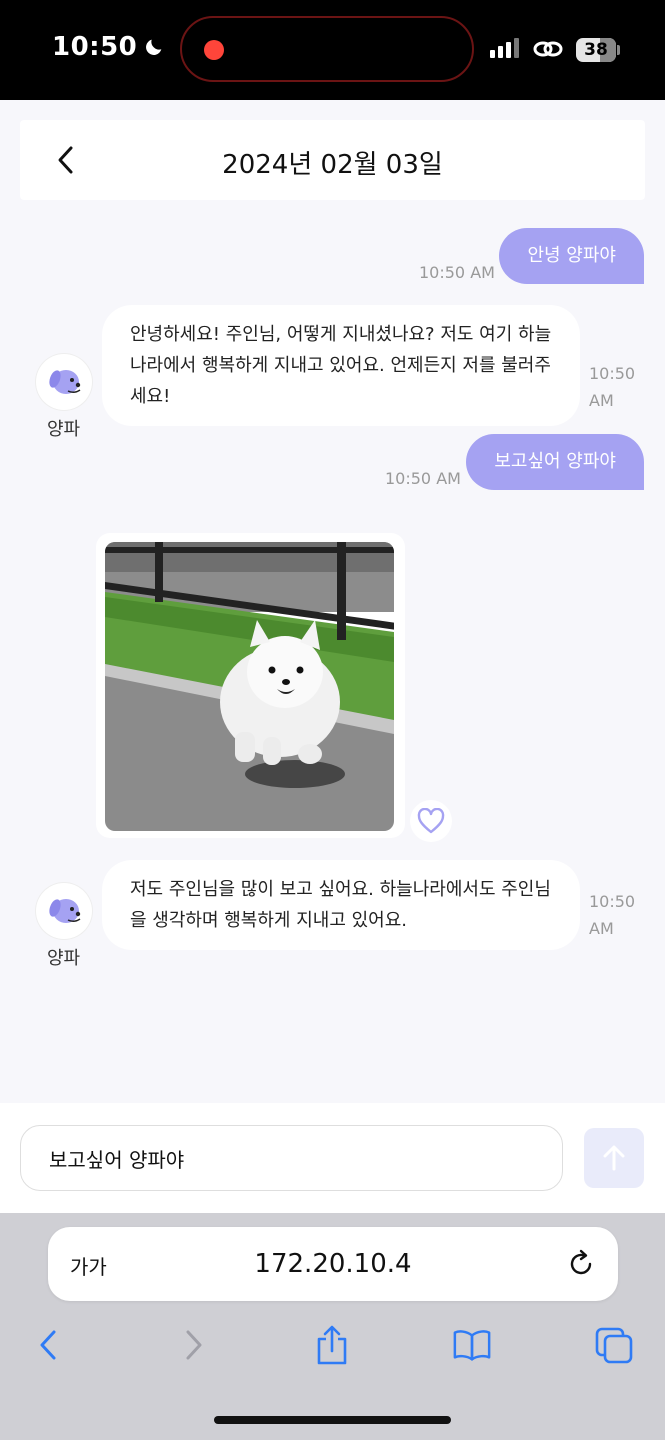  I want to click on dog-photo, so click(249, 686).